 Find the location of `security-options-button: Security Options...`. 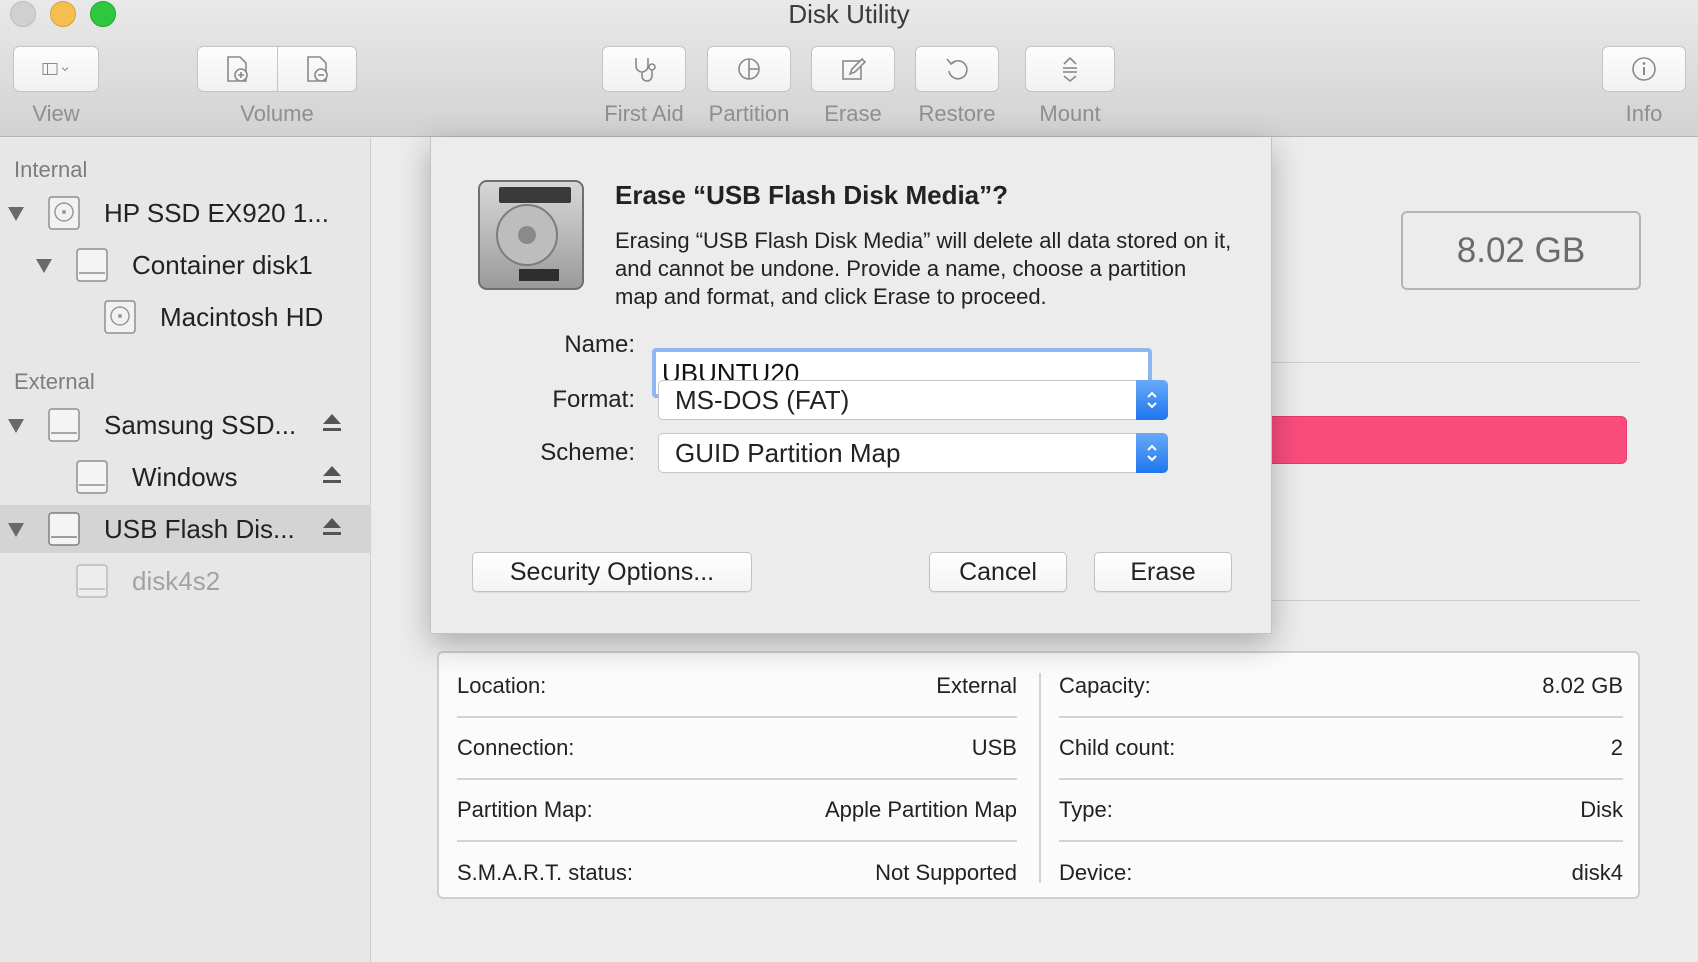

security-options-button: Security Options... is located at coordinates (612, 572).